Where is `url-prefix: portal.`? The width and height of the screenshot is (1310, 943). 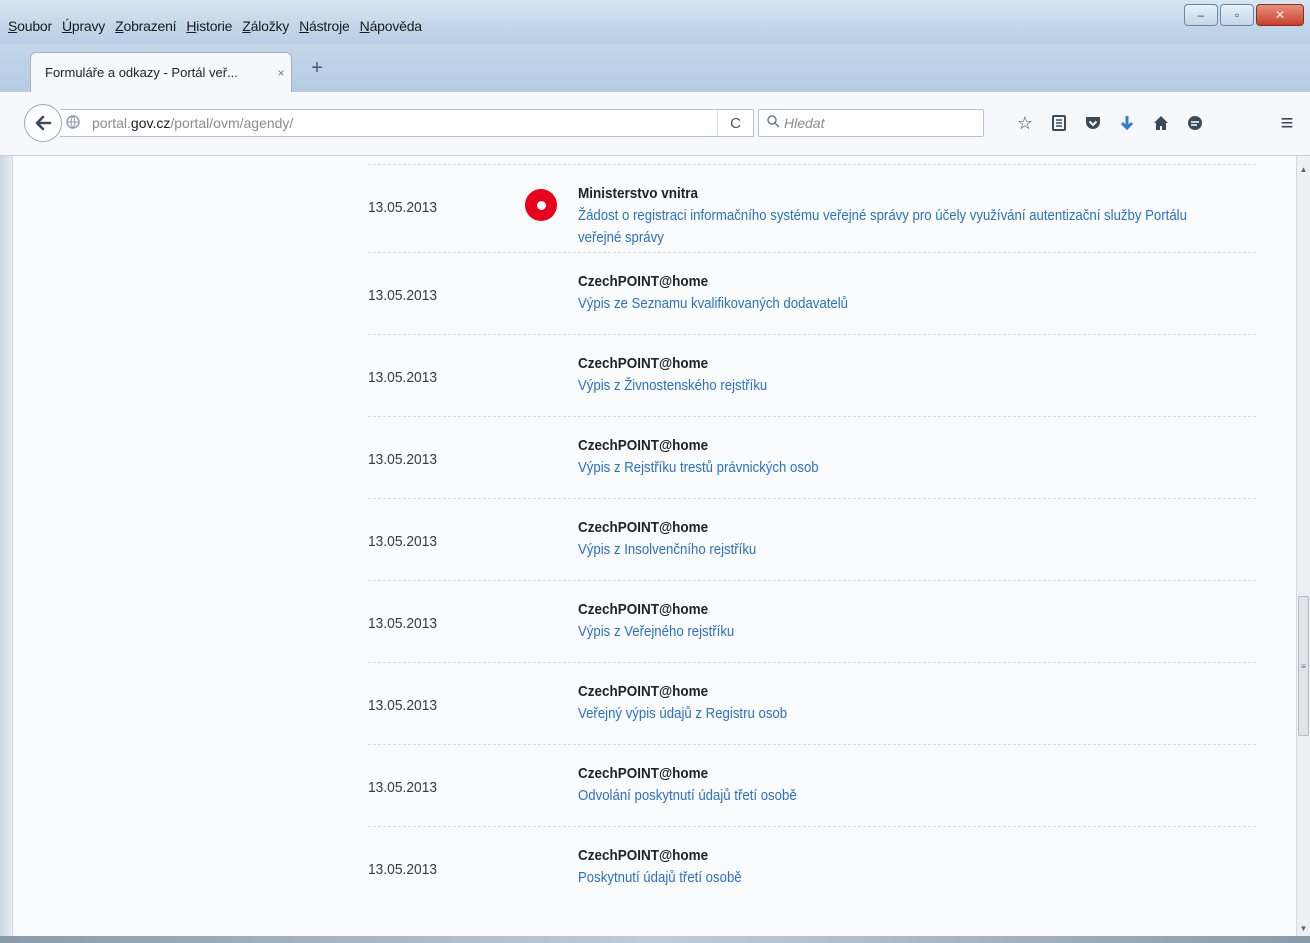 url-prefix: portal. is located at coordinates (111, 123).